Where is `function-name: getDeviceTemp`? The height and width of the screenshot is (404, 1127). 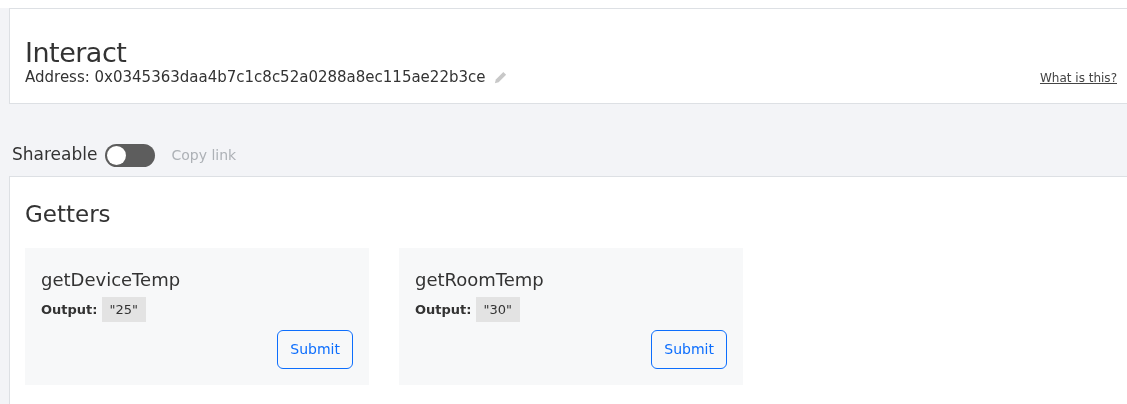
function-name: getDeviceTemp is located at coordinates (111, 279).